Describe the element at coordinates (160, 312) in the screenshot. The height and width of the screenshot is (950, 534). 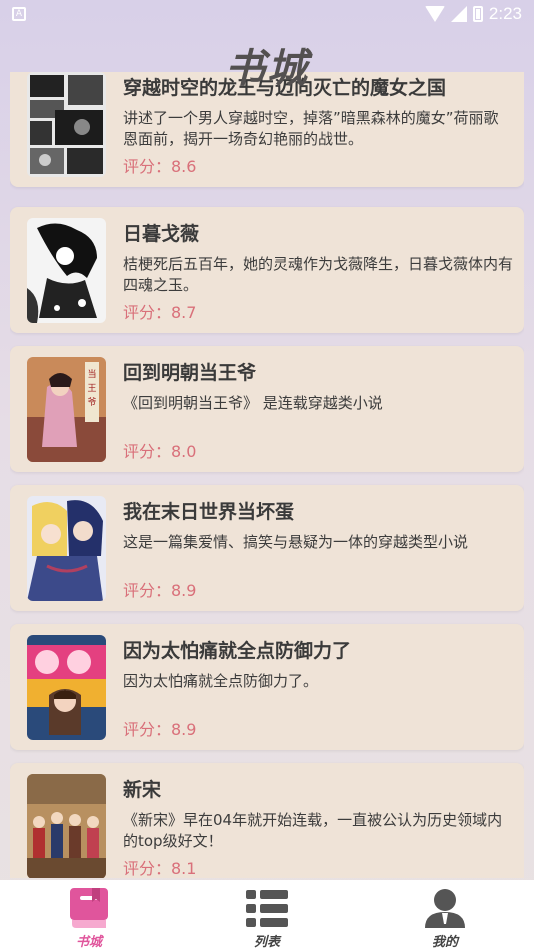
I see `book-score: 评分：8.7` at that location.